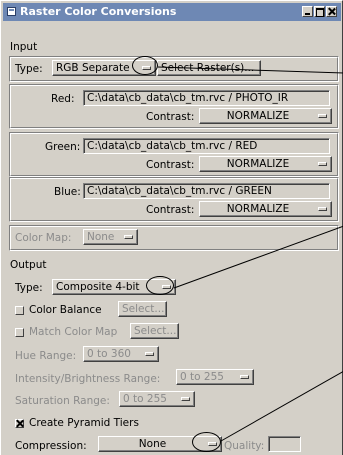  I want to click on green-label: Green:, so click(63, 147).